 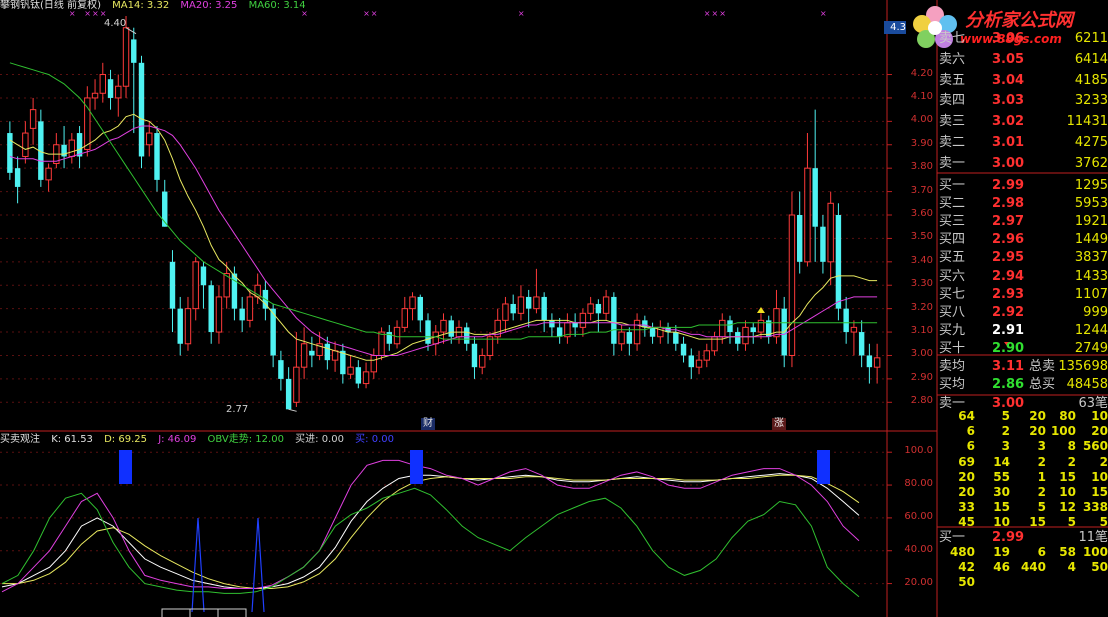 What do you see at coordinates (918, 582) in the screenshot?
I see `indicator-axis-label: 20.00` at bounding box center [918, 582].